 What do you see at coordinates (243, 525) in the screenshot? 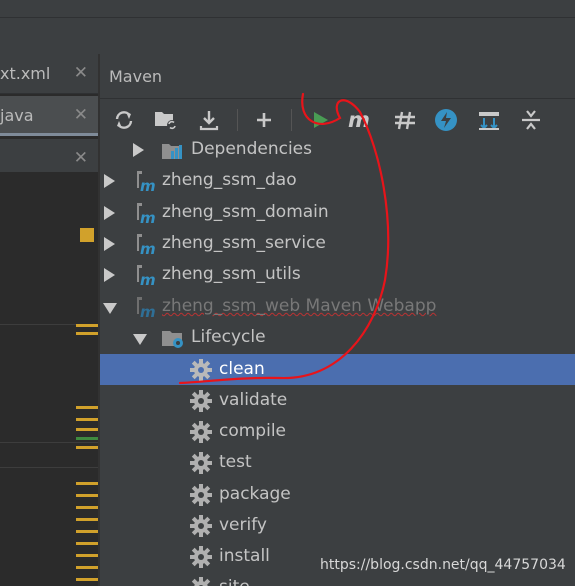
I see `tree-node-label: verify` at bounding box center [243, 525].